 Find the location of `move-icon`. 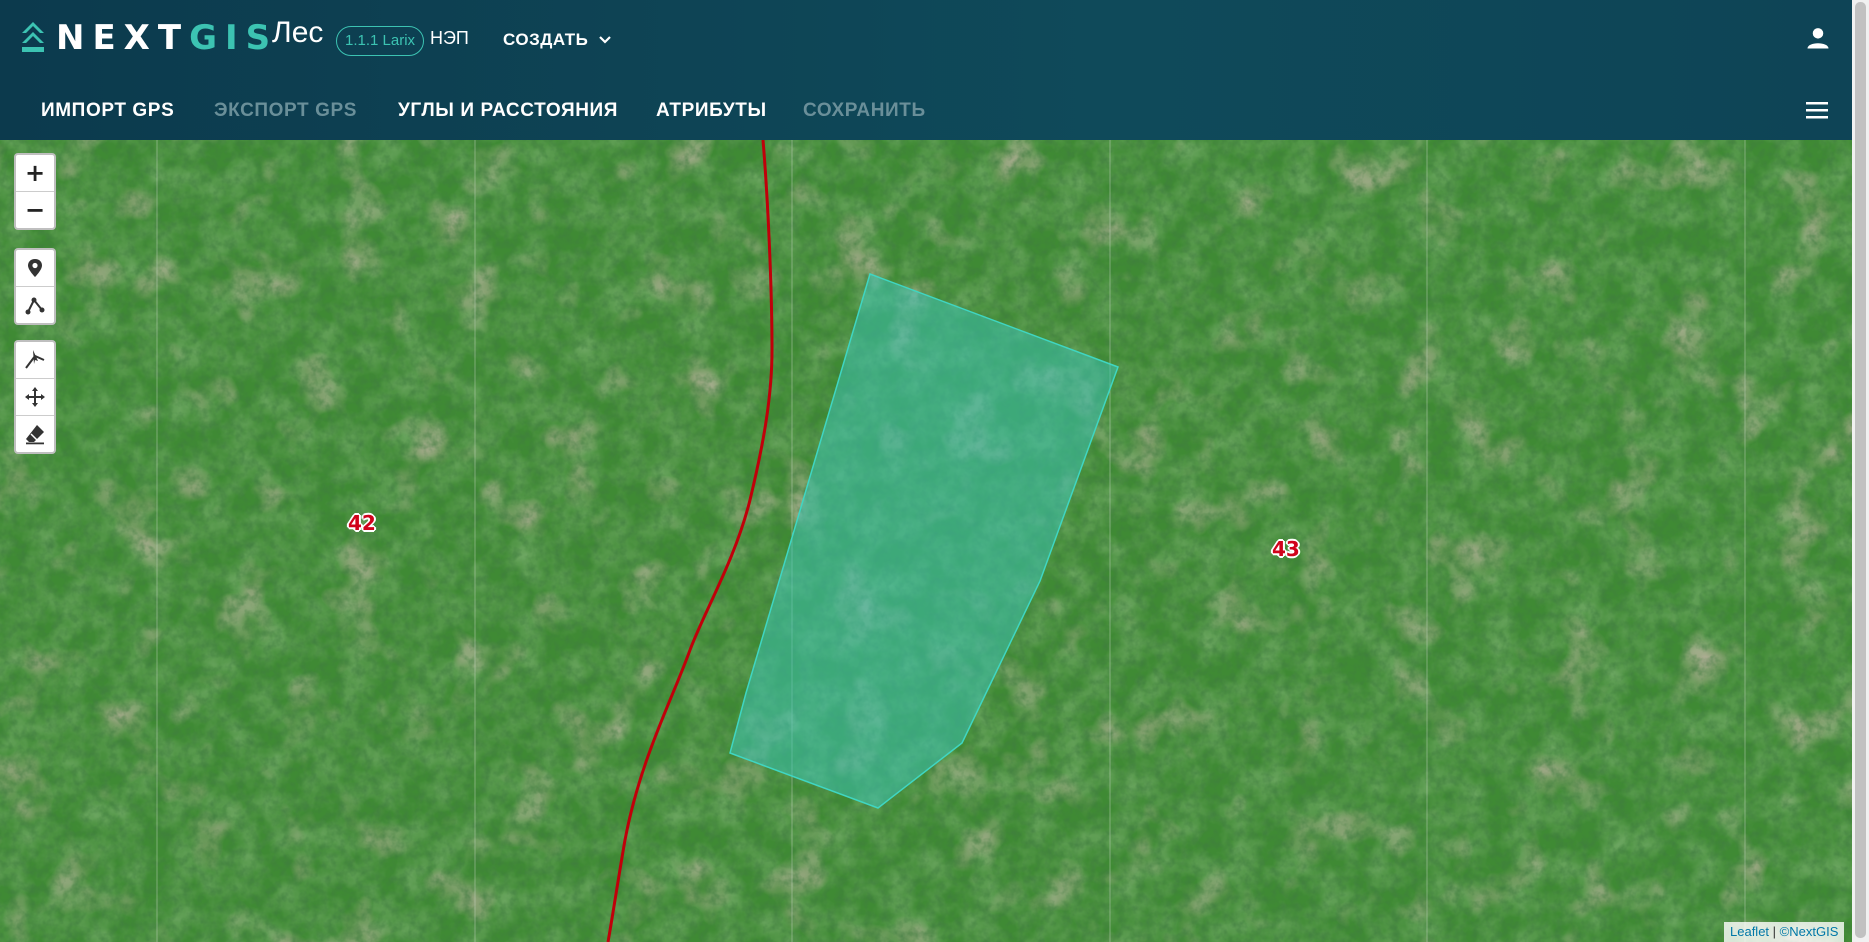

move-icon is located at coordinates (35, 397).